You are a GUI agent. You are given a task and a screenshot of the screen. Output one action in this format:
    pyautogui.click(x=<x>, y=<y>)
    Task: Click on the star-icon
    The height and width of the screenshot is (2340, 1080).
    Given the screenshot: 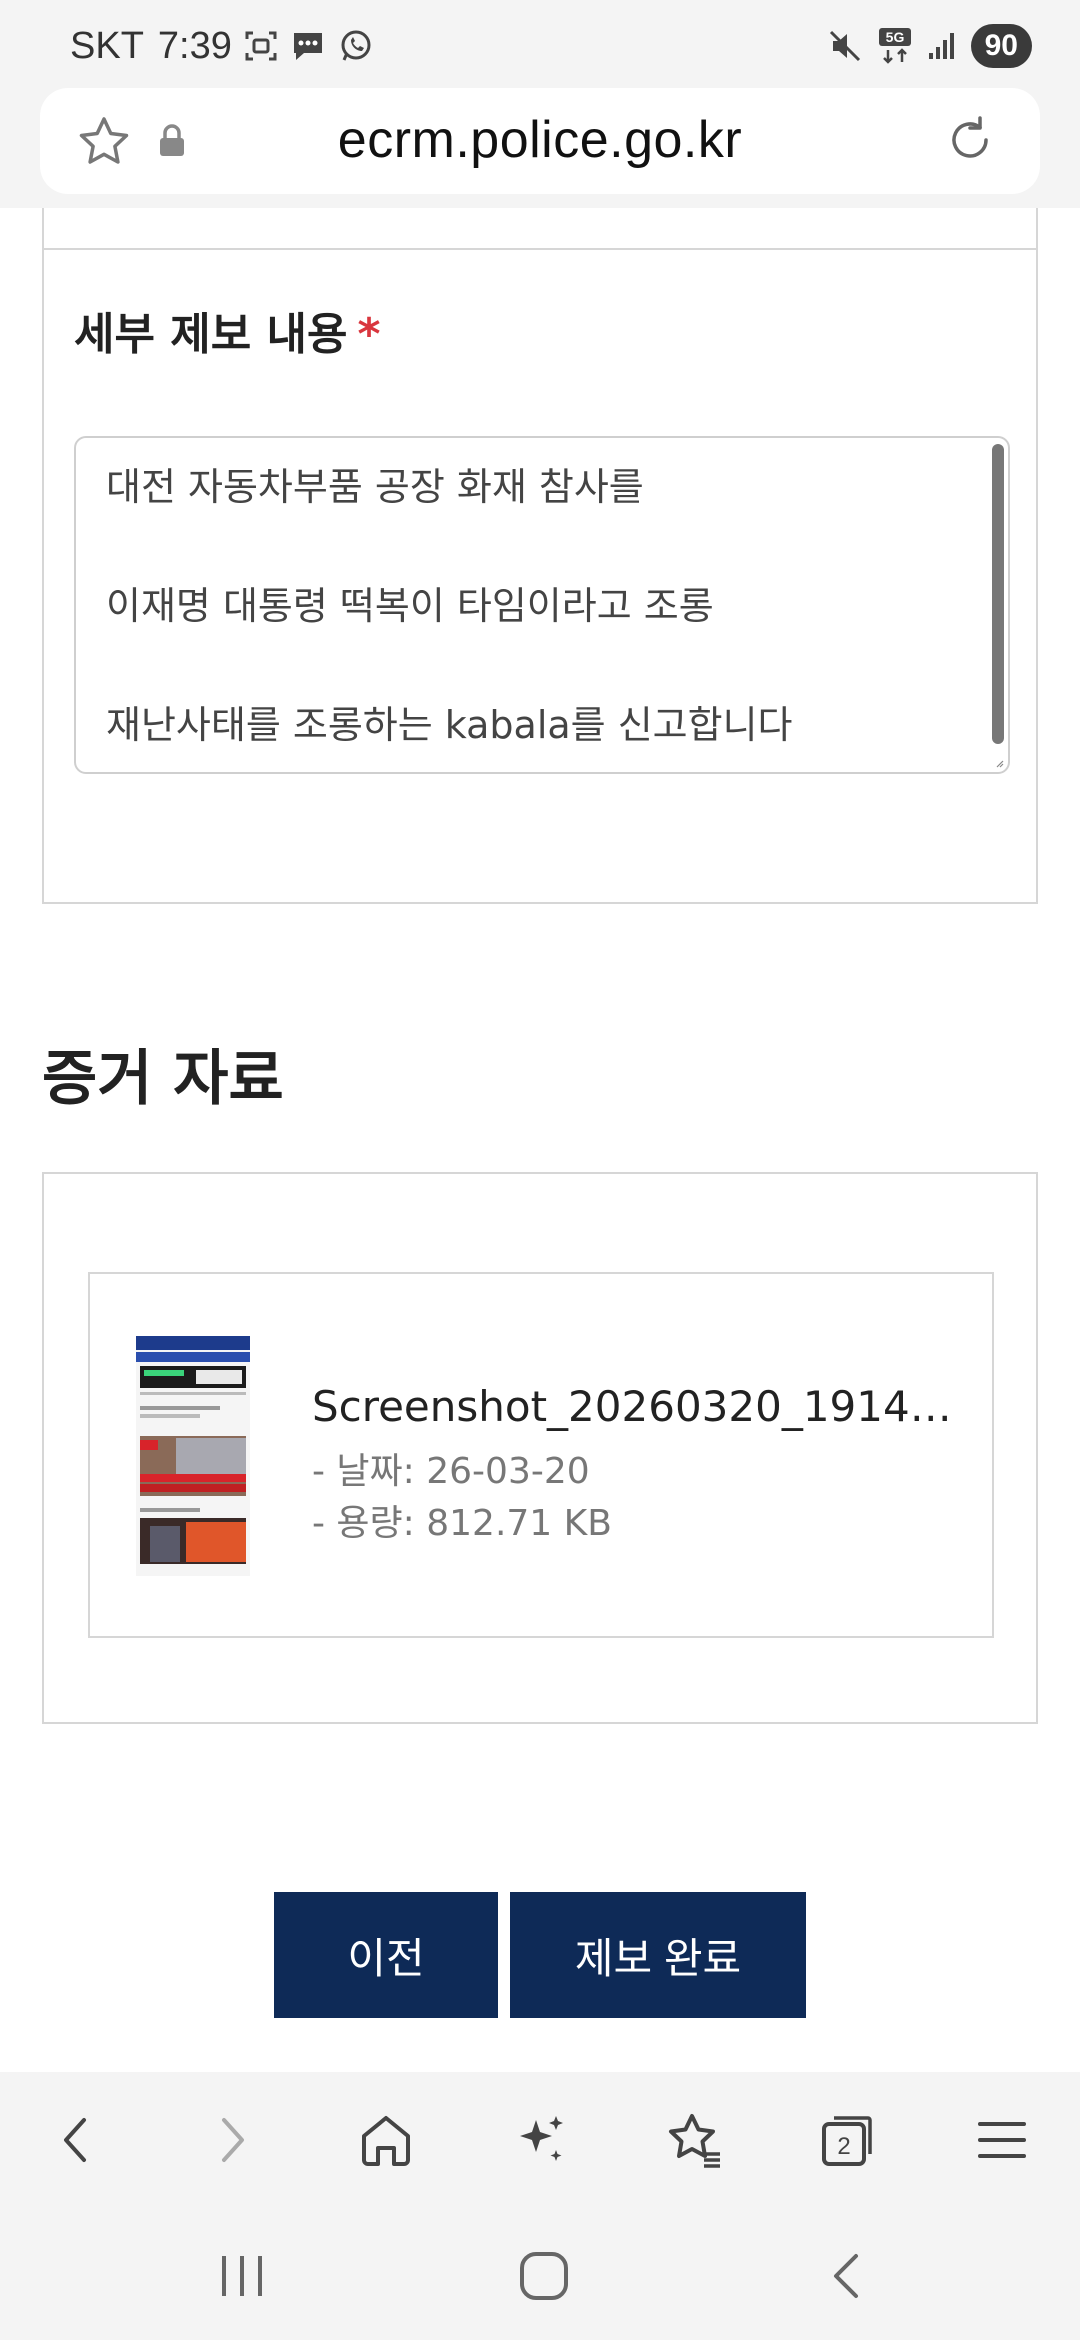 What is the action you would take?
    pyautogui.click(x=104, y=144)
    